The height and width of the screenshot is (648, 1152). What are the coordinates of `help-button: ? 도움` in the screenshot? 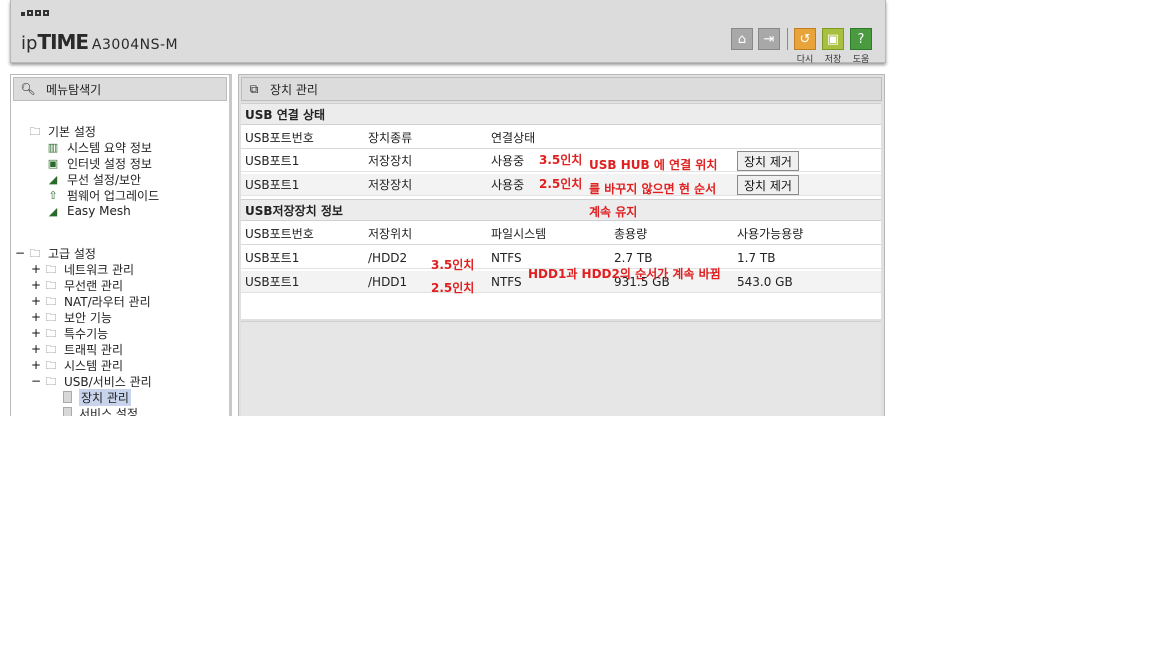 It's located at (861, 46).